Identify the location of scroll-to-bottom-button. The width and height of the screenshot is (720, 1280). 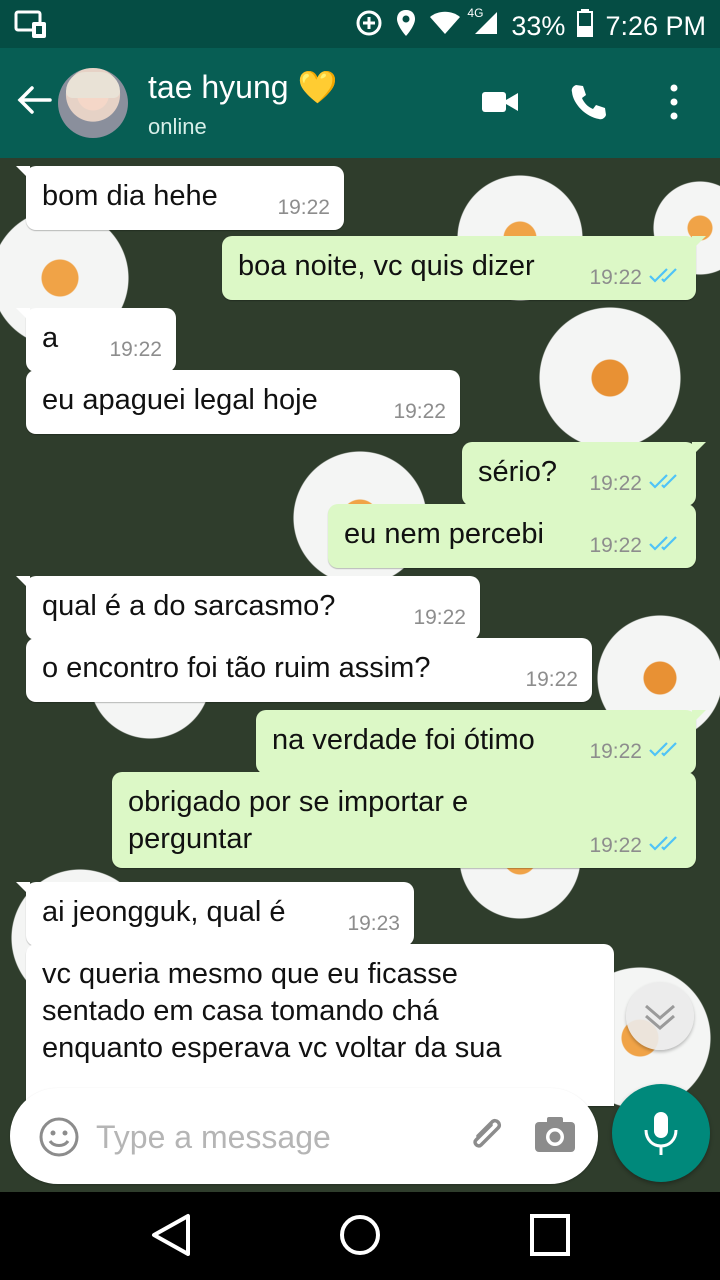
(660, 1016).